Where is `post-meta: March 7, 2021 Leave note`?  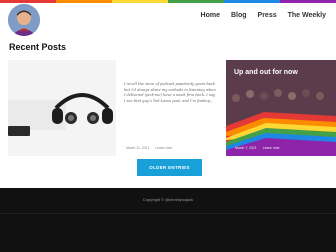 post-meta: March 7, 2021 Leave note is located at coordinates (257, 148).